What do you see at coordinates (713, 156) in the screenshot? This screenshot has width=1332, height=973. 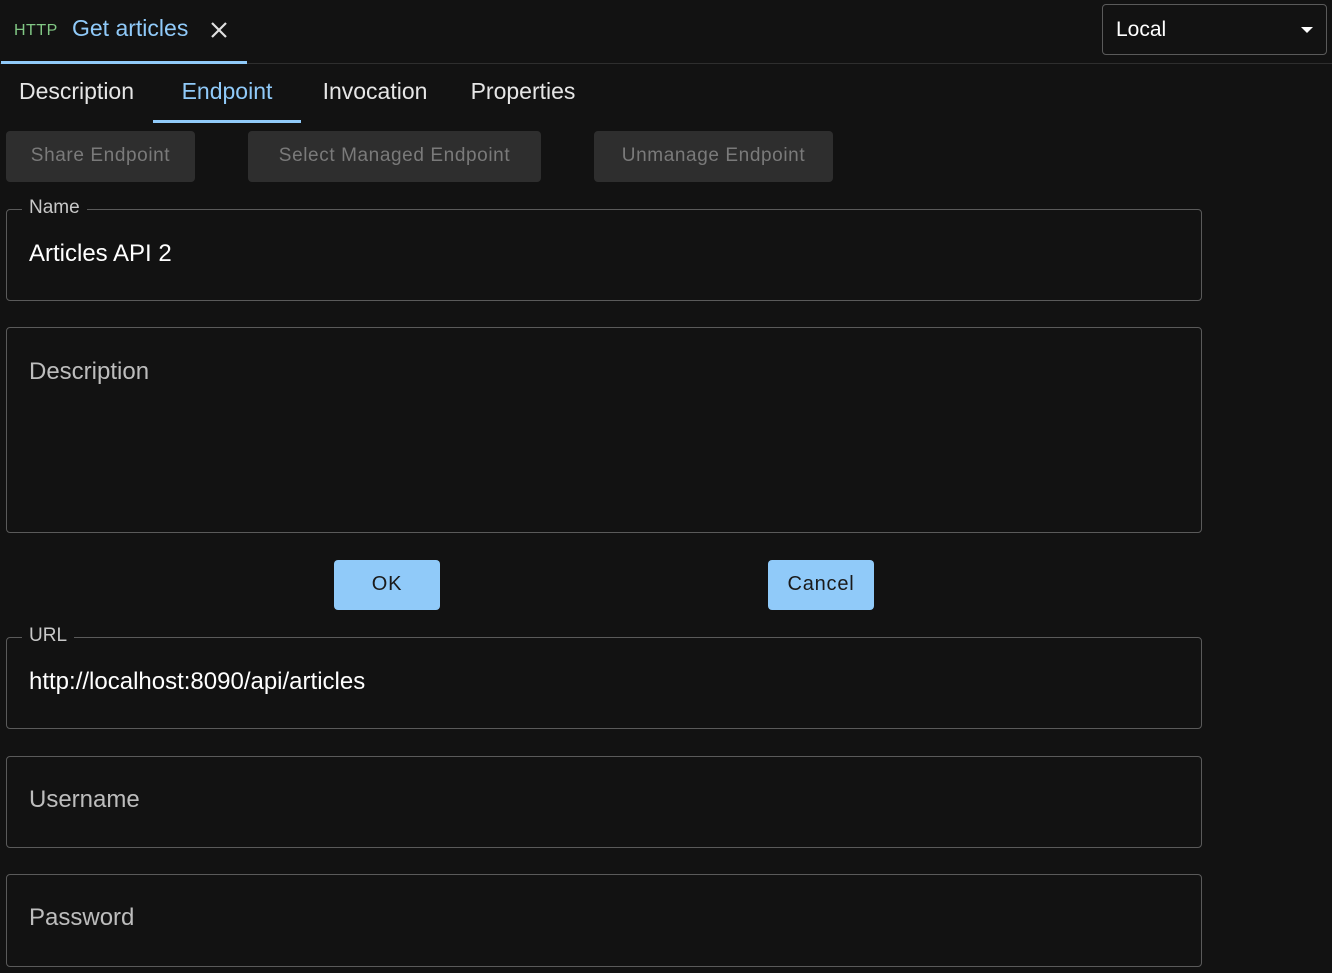 I see `unmanage-endpoint-button: Unmanage Endpoint` at bounding box center [713, 156].